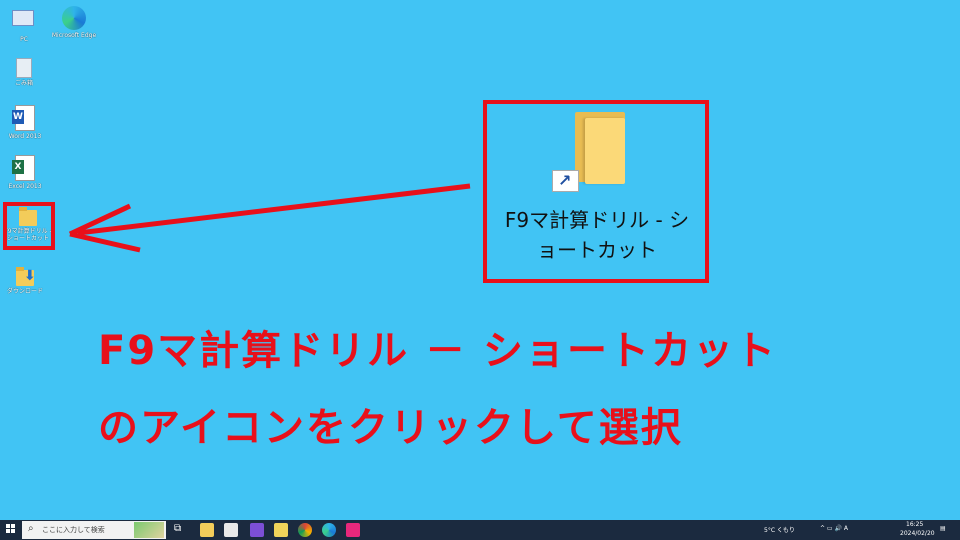 The height and width of the screenshot is (540, 960). Describe the element at coordinates (914, 524) in the screenshot. I see `clock-time: 16:25` at that location.